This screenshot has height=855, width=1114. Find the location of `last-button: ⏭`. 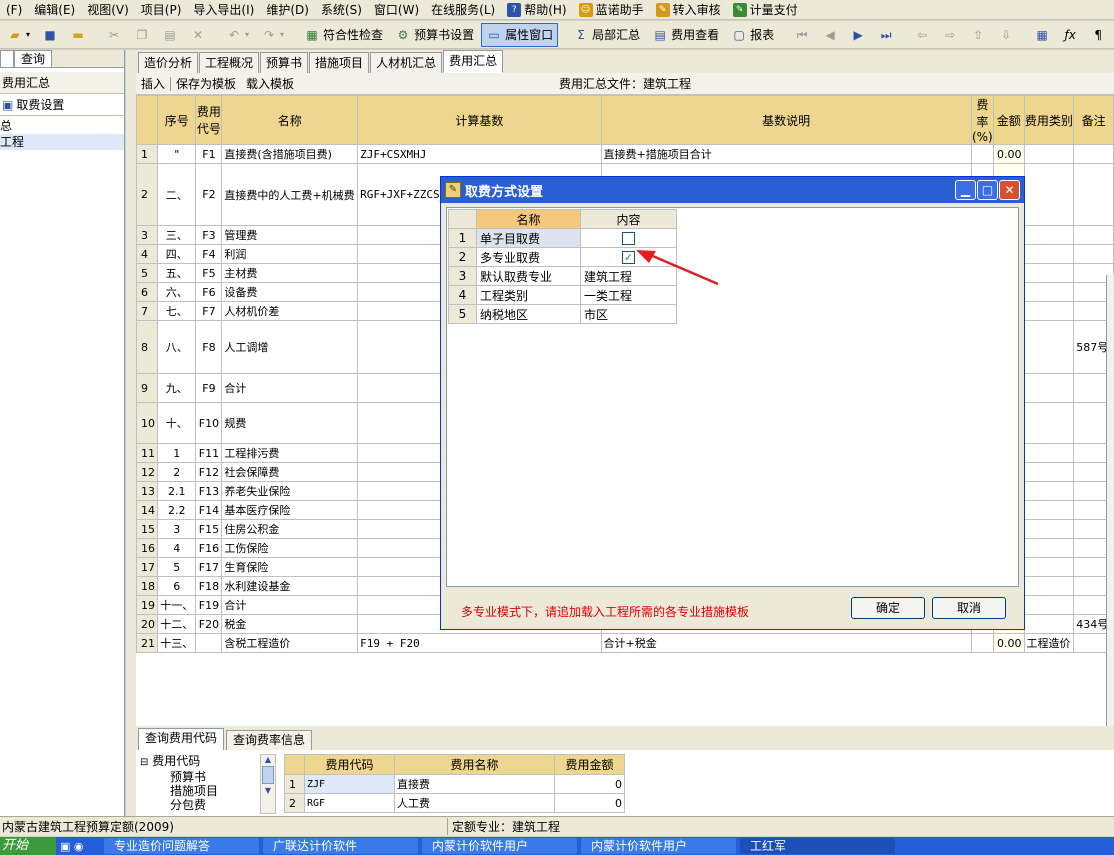

last-button: ⏭ is located at coordinates (886, 35).